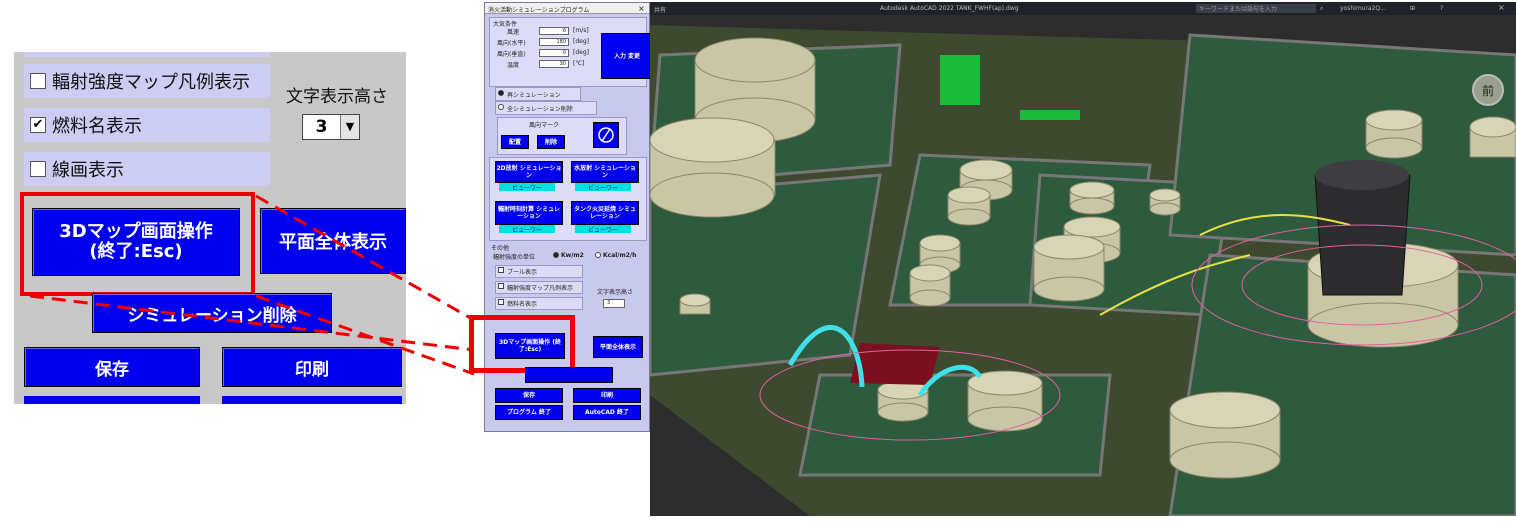 The width and height of the screenshot is (1516, 521). I want to click on sim-2d-button: 2D放射 シミュレーション, so click(529, 172).